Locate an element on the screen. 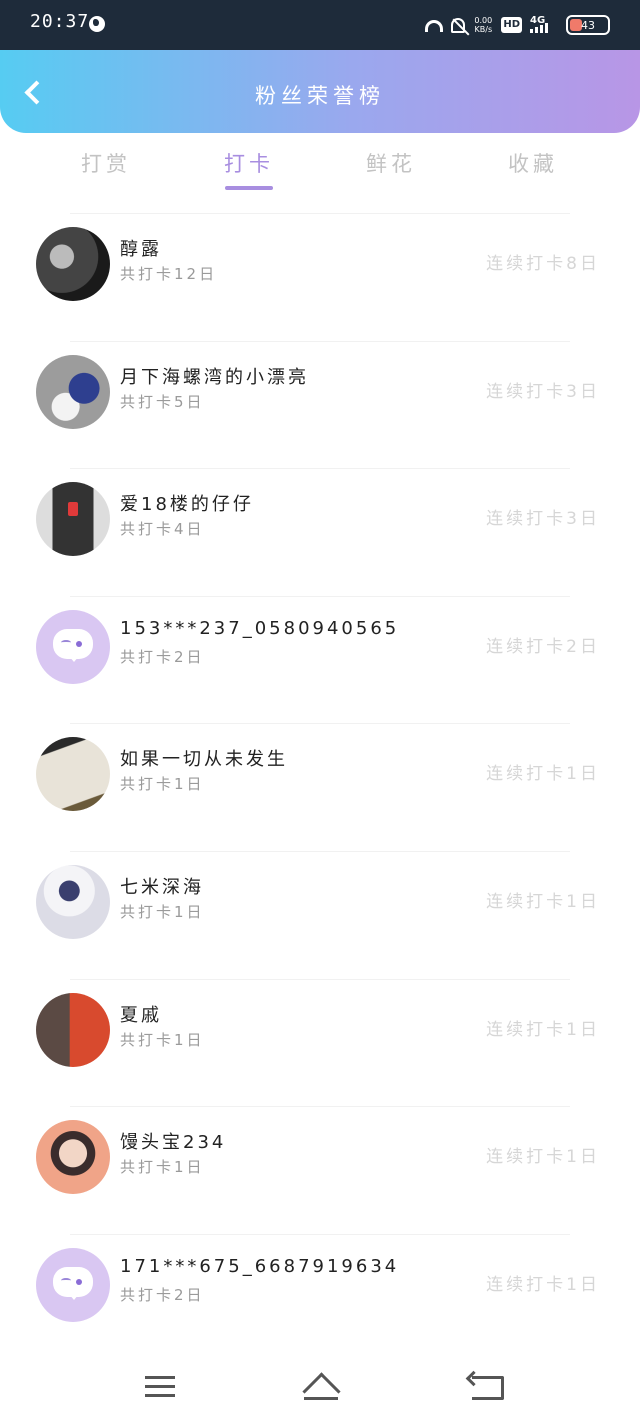 The height and width of the screenshot is (1427, 640). status-bar: 20:37 0.00 KB/s HD 4G 43 is located at coordinates (320, 25).